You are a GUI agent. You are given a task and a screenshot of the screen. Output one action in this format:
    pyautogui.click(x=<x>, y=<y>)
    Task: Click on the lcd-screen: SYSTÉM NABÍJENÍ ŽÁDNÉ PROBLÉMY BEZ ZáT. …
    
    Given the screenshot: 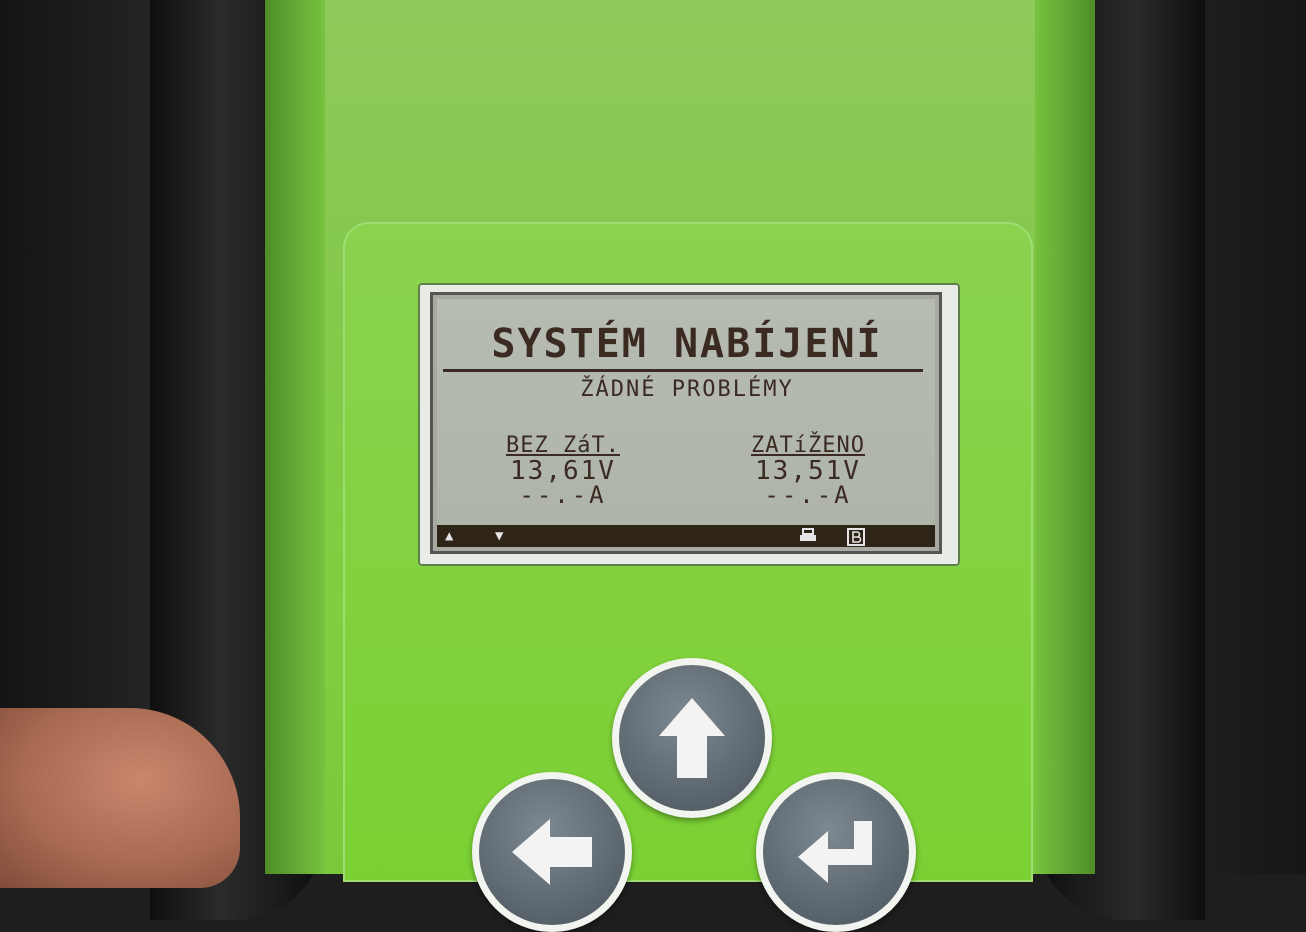 What is the action you would take?
    pyautogui.click(x=686, y=423)
    